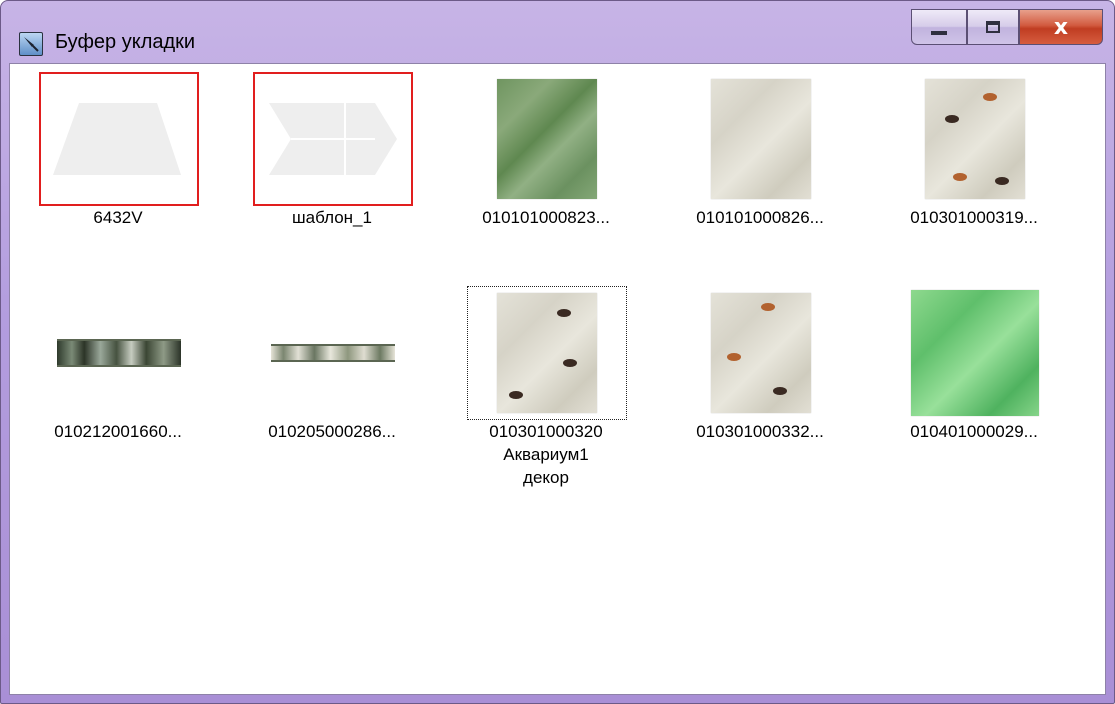 The width and height of the screenshot is (1115, 704). Describe the element at coordinates (939, 27) in the screenshot. I see `minimize-button` at that location.